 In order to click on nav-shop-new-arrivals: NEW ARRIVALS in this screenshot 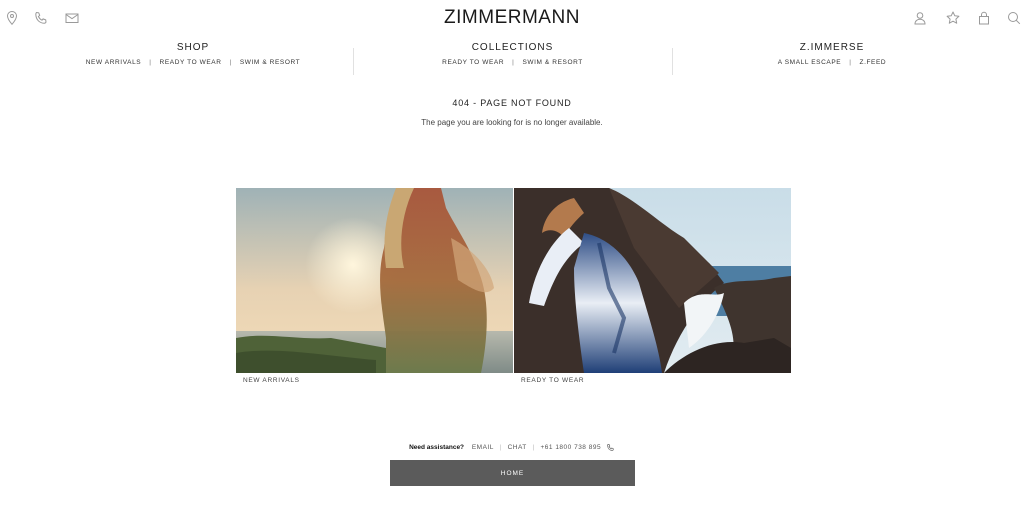, I will do `click(113, 62)`.